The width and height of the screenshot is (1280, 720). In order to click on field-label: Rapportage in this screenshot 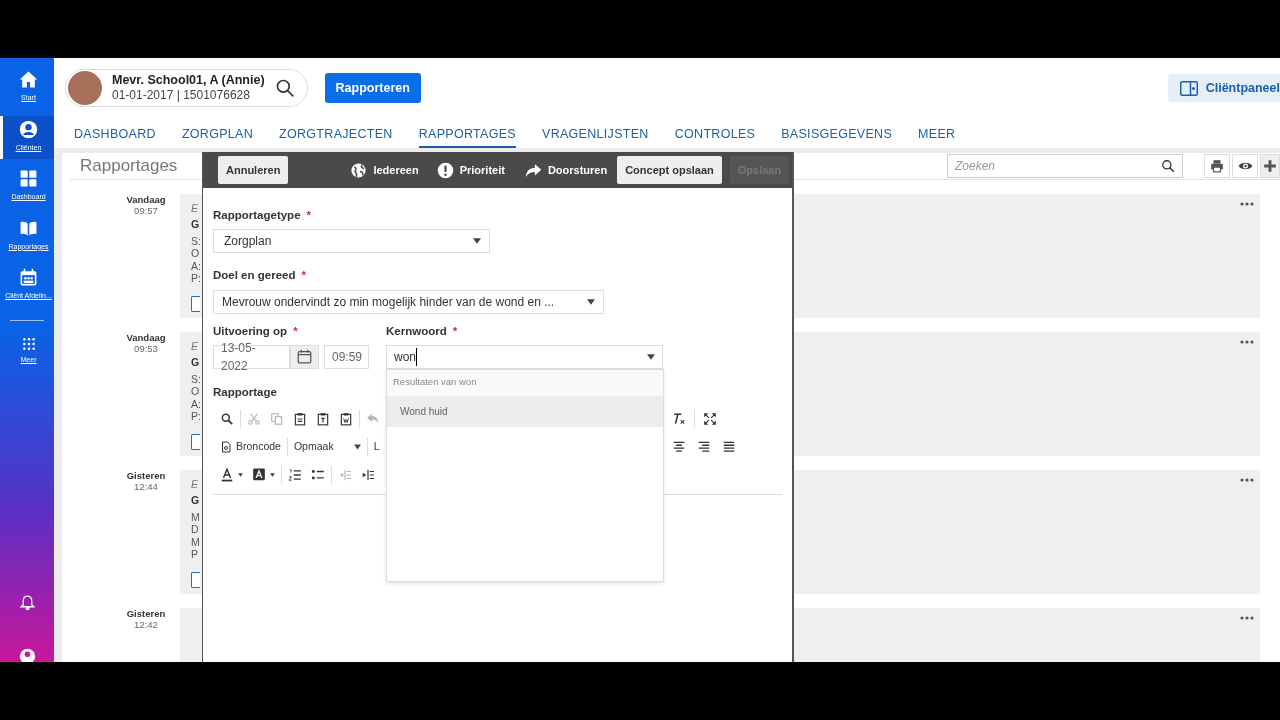, I will do `click(245, 392)`.